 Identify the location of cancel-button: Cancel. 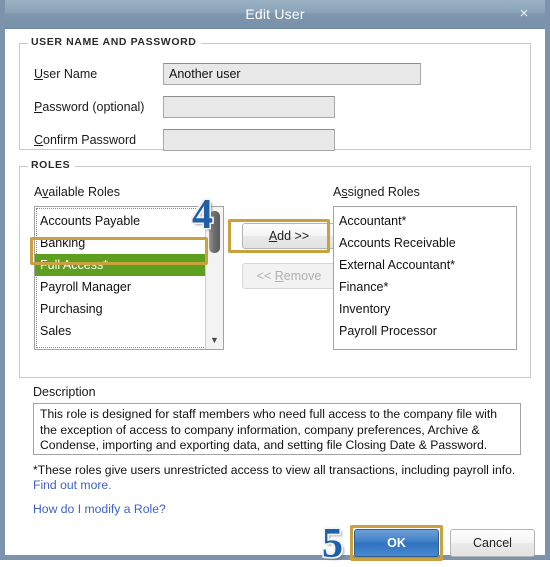
(492, 543).